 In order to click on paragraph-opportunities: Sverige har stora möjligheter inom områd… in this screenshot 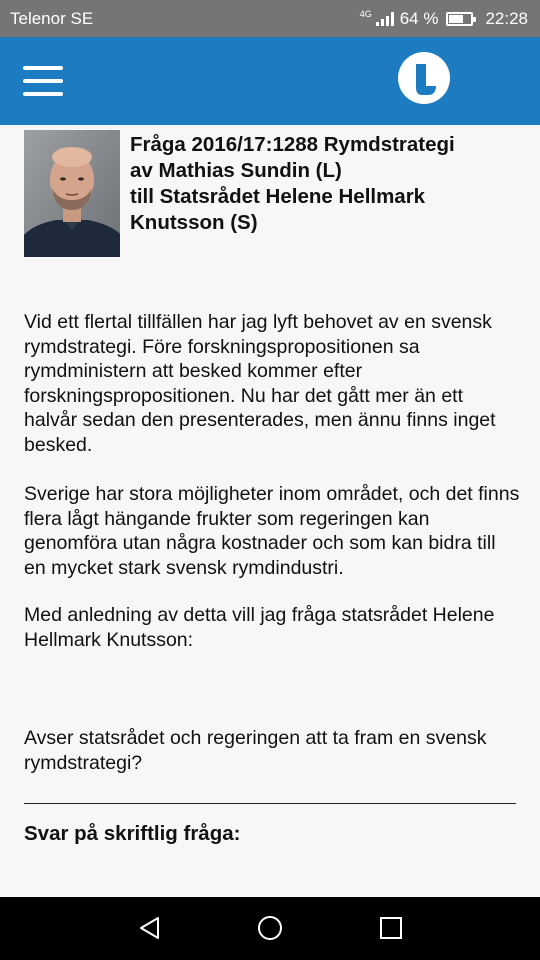, I will do `click(272, 531)`.